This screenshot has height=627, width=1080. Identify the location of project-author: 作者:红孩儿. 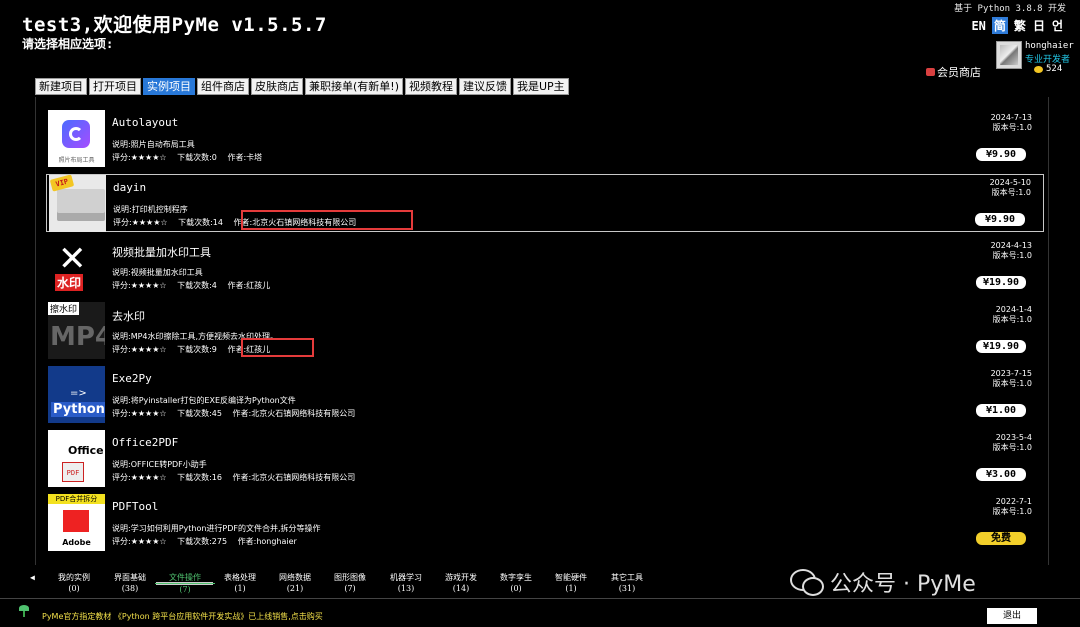
(249, 285).